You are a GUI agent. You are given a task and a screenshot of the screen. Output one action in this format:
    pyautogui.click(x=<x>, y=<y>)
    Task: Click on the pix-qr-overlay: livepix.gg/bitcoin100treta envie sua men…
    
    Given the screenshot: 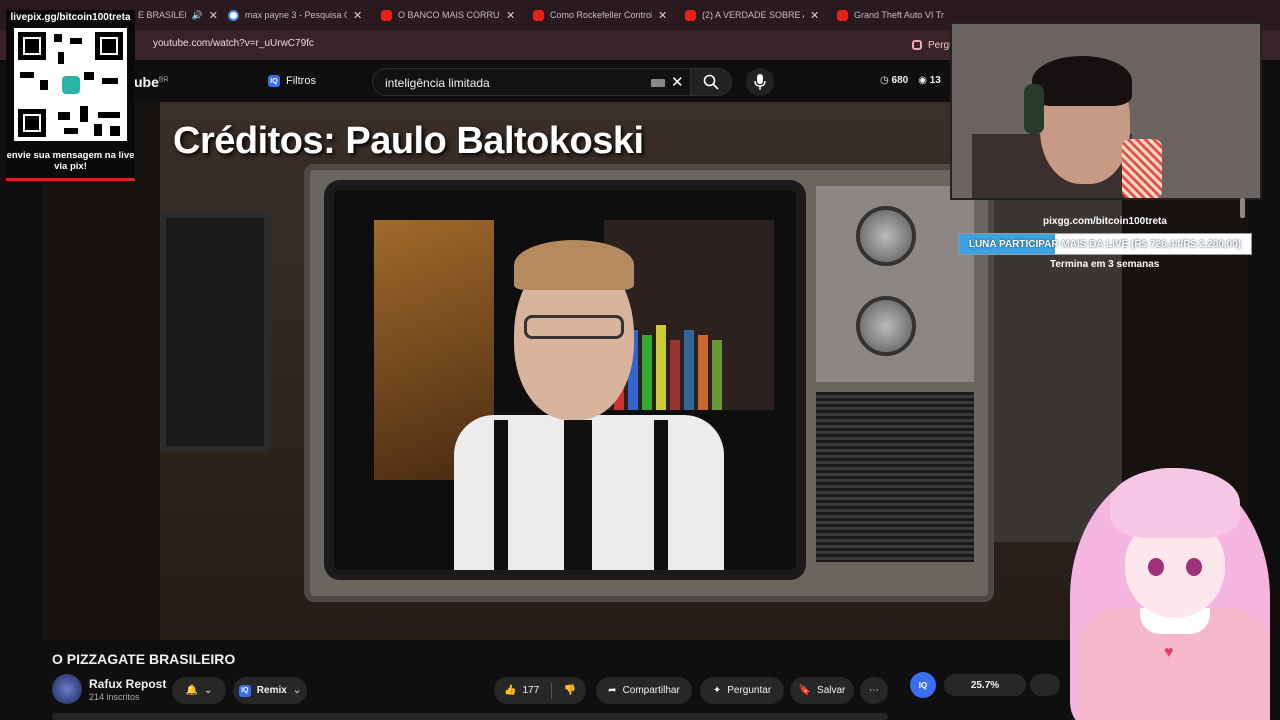 What is the action you would take?
    pyautogui.click(x=70, y=95)
    